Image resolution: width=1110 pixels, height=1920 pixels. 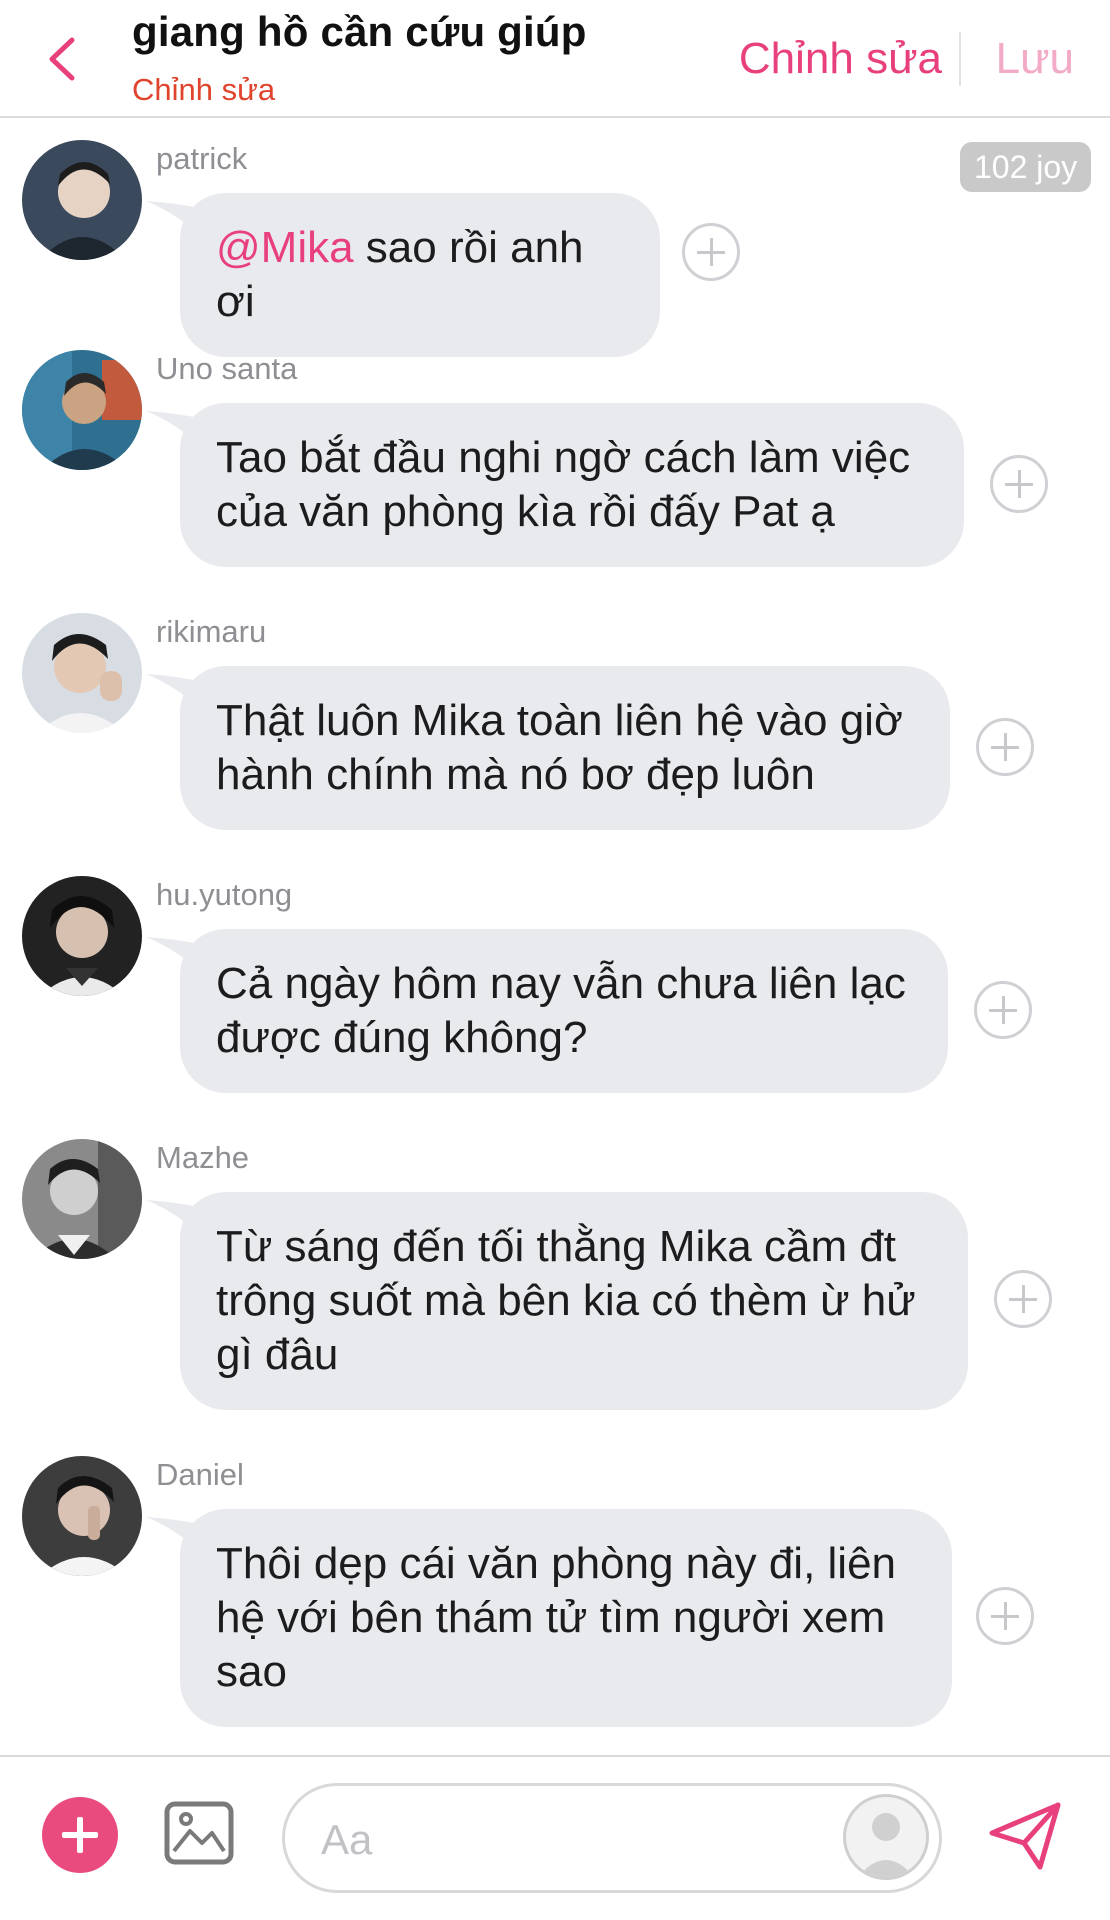 What do you see at coordinates (199, 1833) in the screenshot?
I see `image-icon` at bounding box center [199, 1833].